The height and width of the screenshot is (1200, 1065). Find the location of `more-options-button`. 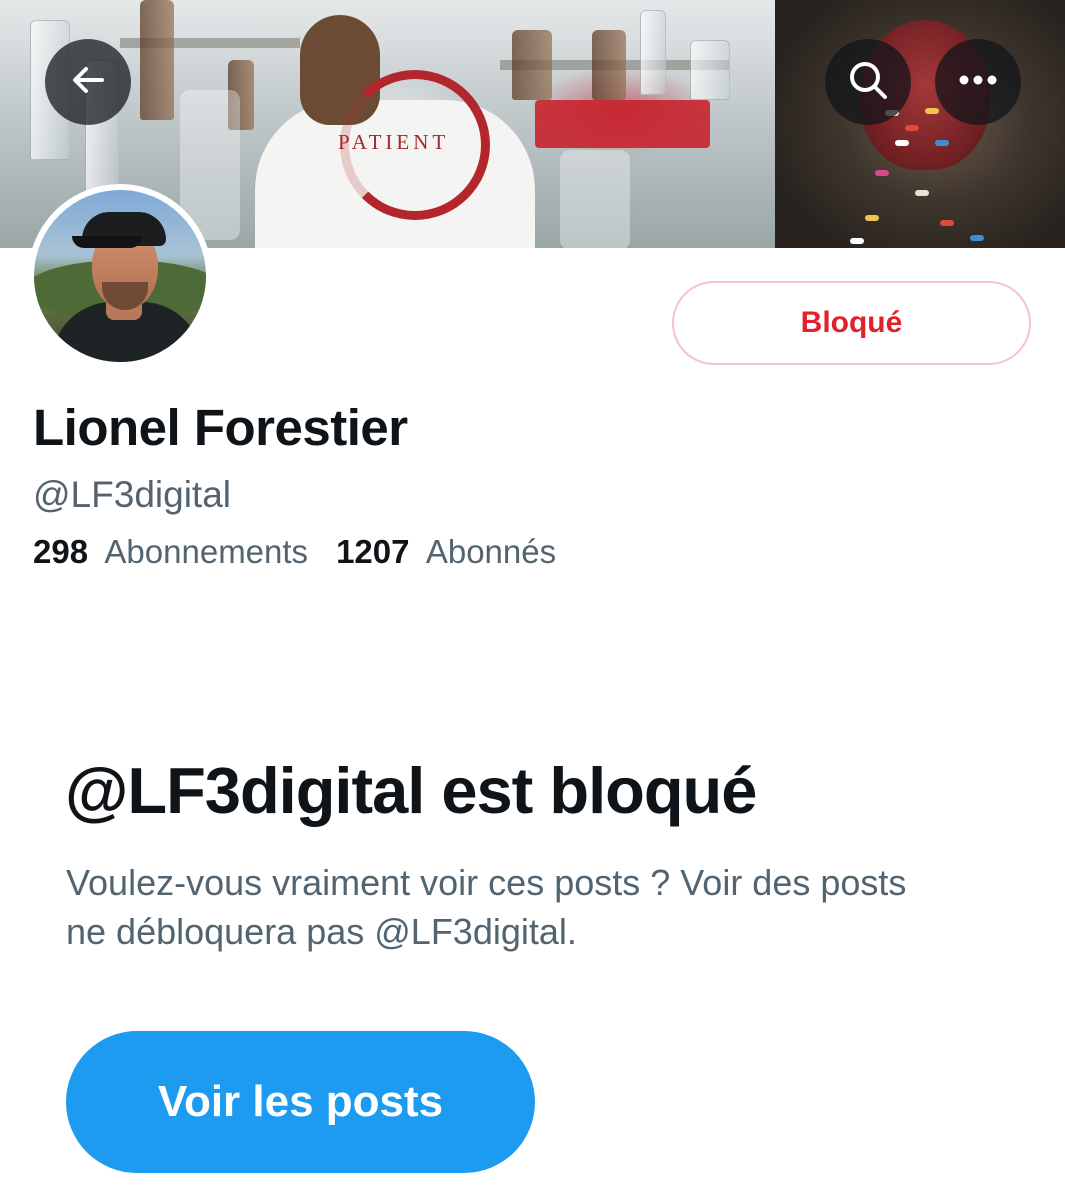

more-options-button is located at coordinates (978, 82).